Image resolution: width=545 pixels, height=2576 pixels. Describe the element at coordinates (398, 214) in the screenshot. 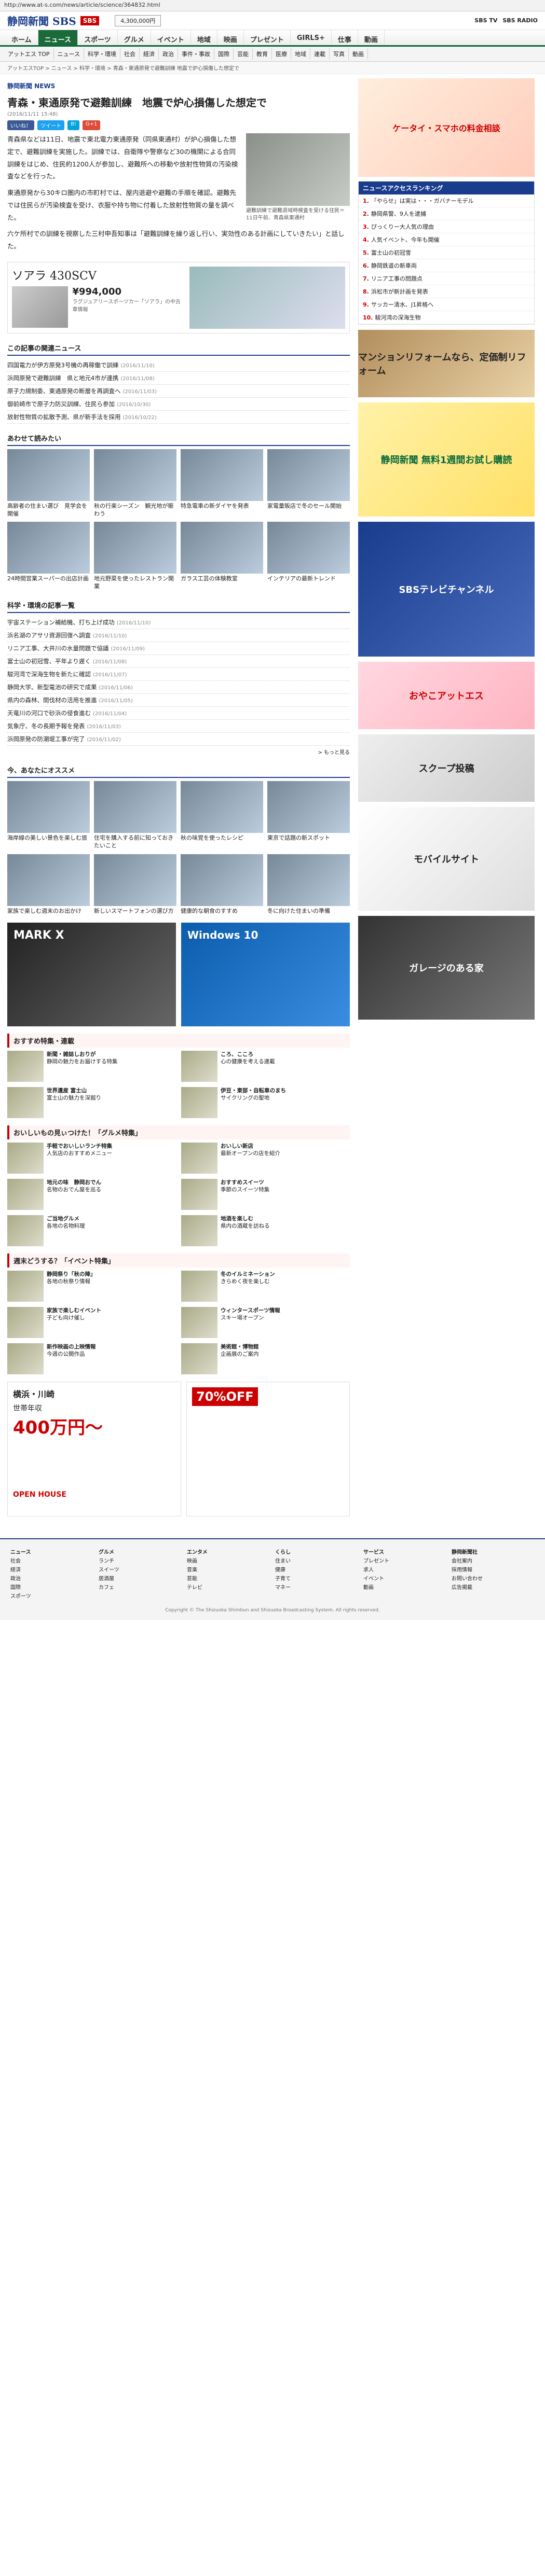

I see `ranking-title: 静岡県警、9人を逮捕` at that location.